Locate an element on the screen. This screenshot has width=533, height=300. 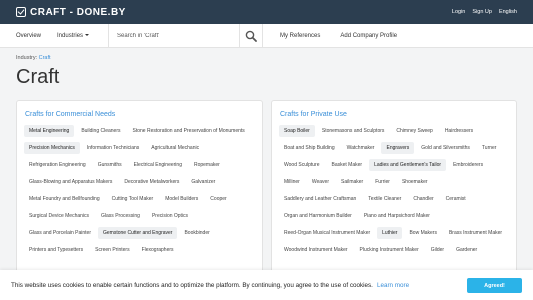
craft-tag: Milliner is located at coordinates (292, 182).